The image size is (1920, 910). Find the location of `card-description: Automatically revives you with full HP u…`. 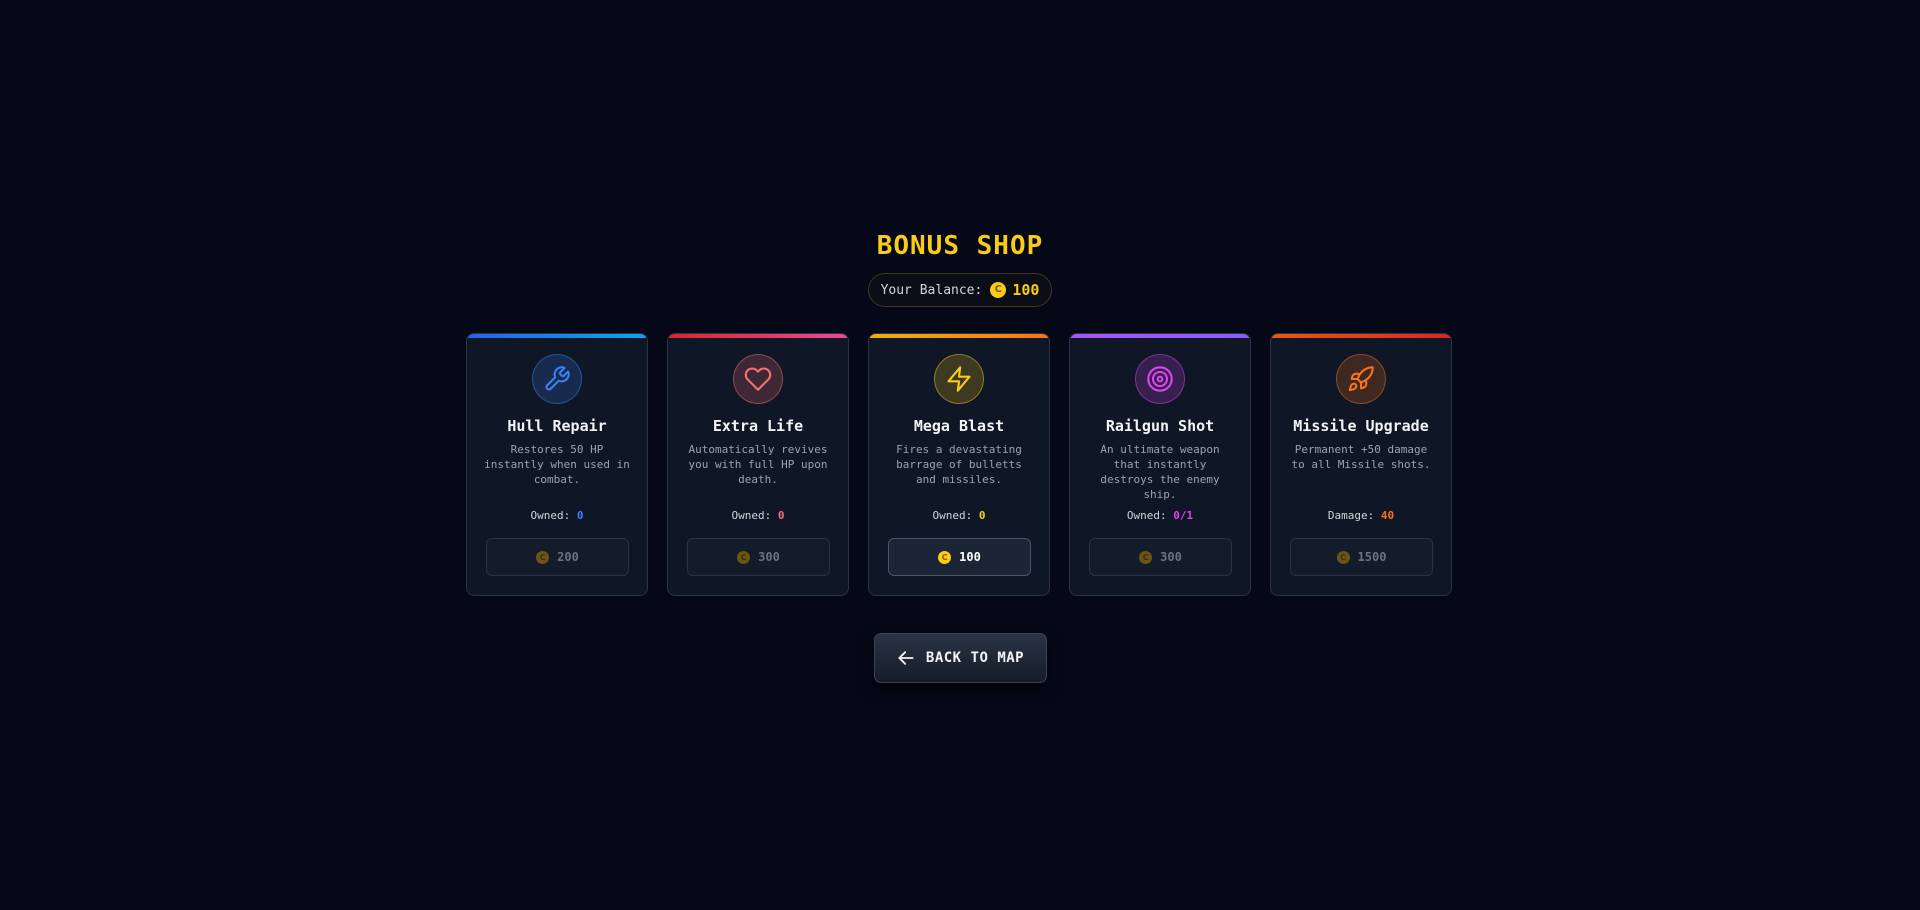

card-description: Automatically revives you with full HP u… is located at coordinates (758, 464).